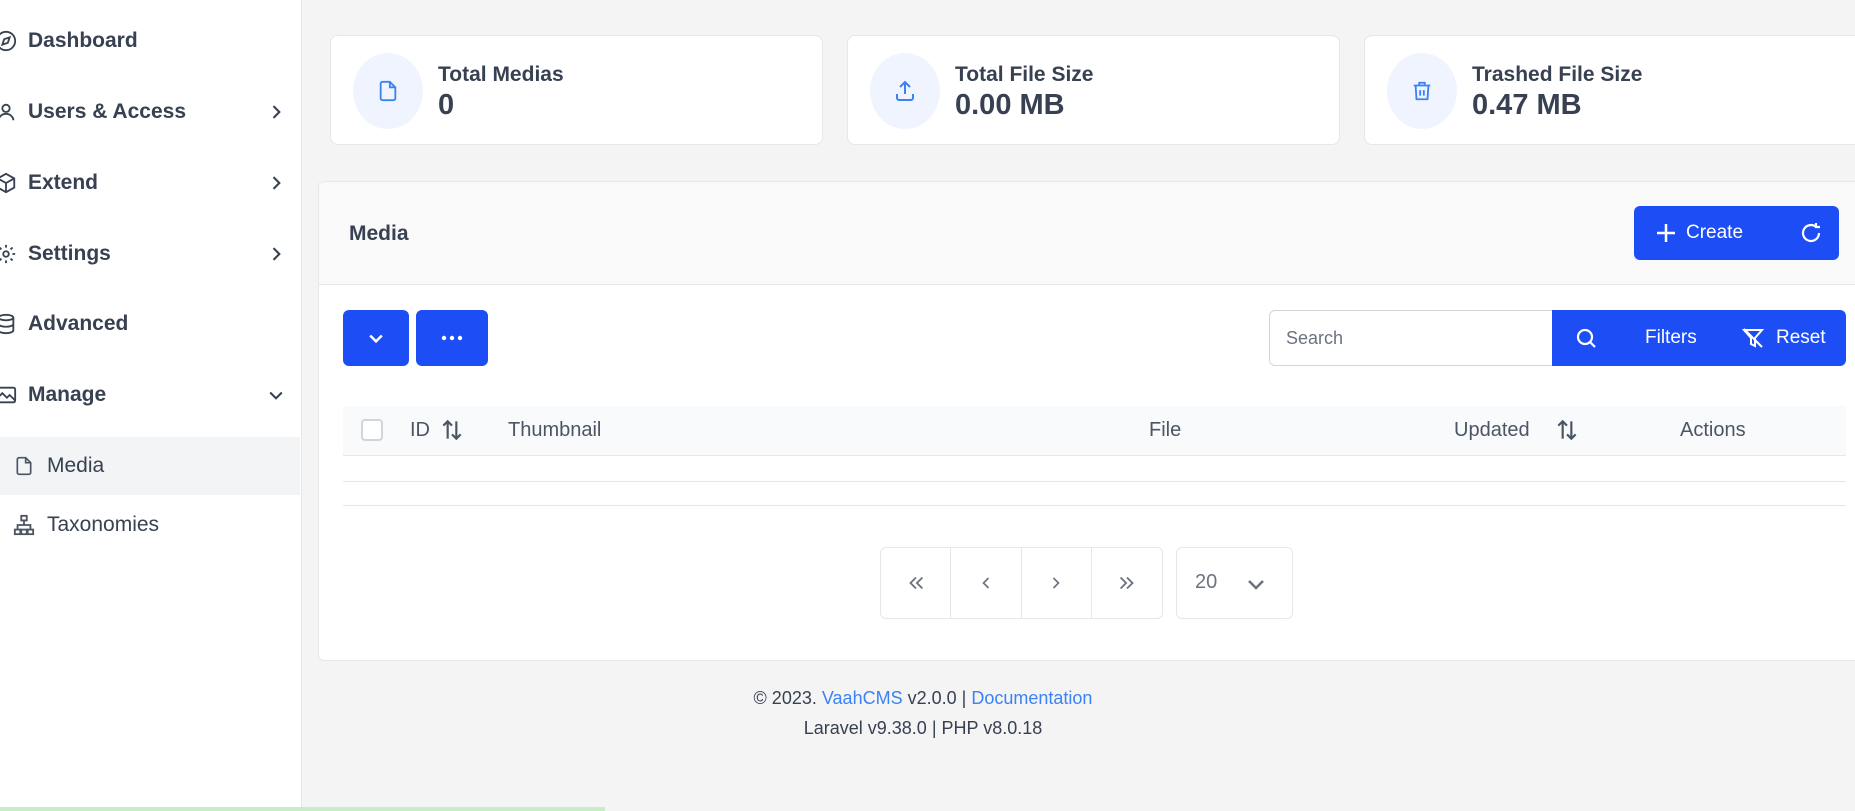 The height and width of the screenshot is (811, 1855). Describe the element at coordinates (1666, 233) in the screenshot. I see `plus-icon` at that location.